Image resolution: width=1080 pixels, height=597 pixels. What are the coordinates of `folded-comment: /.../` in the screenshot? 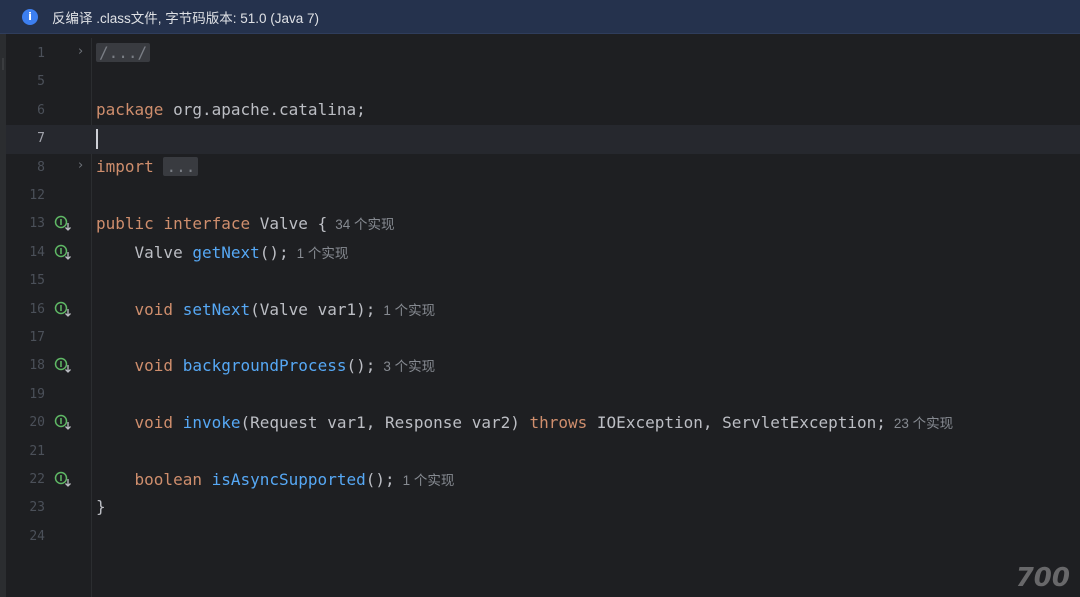 It's located at (123, 52).